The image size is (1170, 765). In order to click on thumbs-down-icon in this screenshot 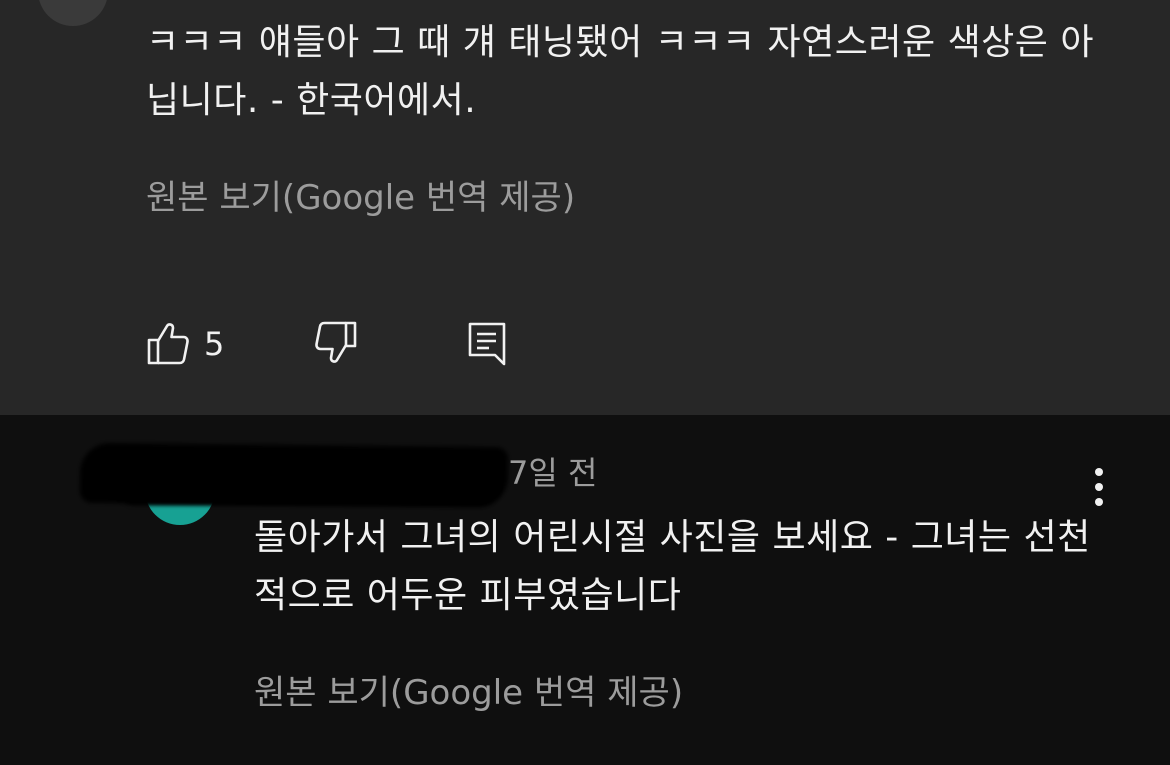, I will do `click(336, 342)`.